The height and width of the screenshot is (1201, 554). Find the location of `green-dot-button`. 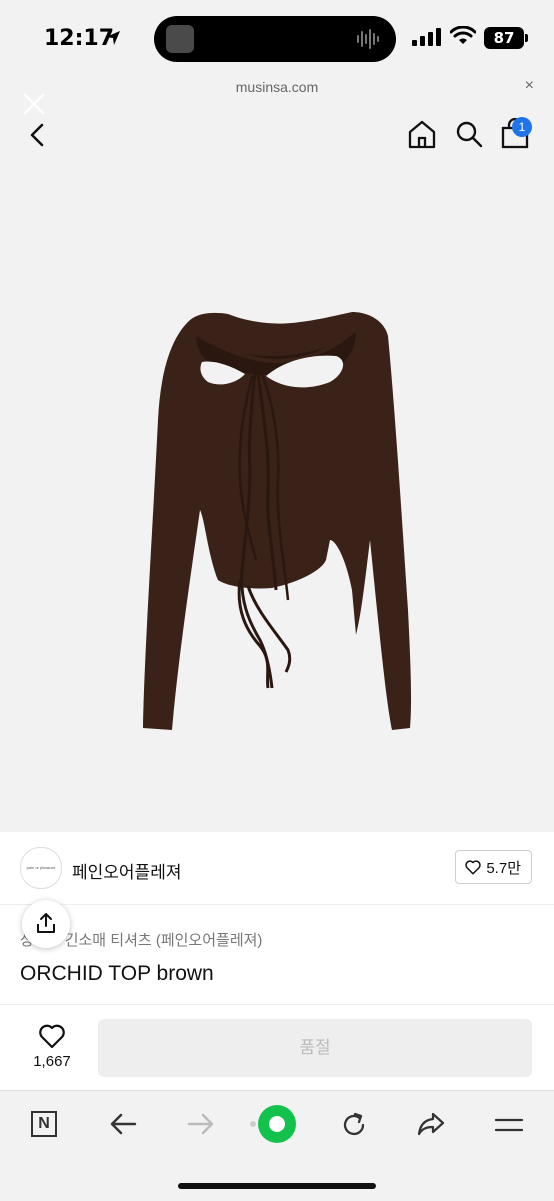

green-dot-button is located at coordinates (277, 1124).